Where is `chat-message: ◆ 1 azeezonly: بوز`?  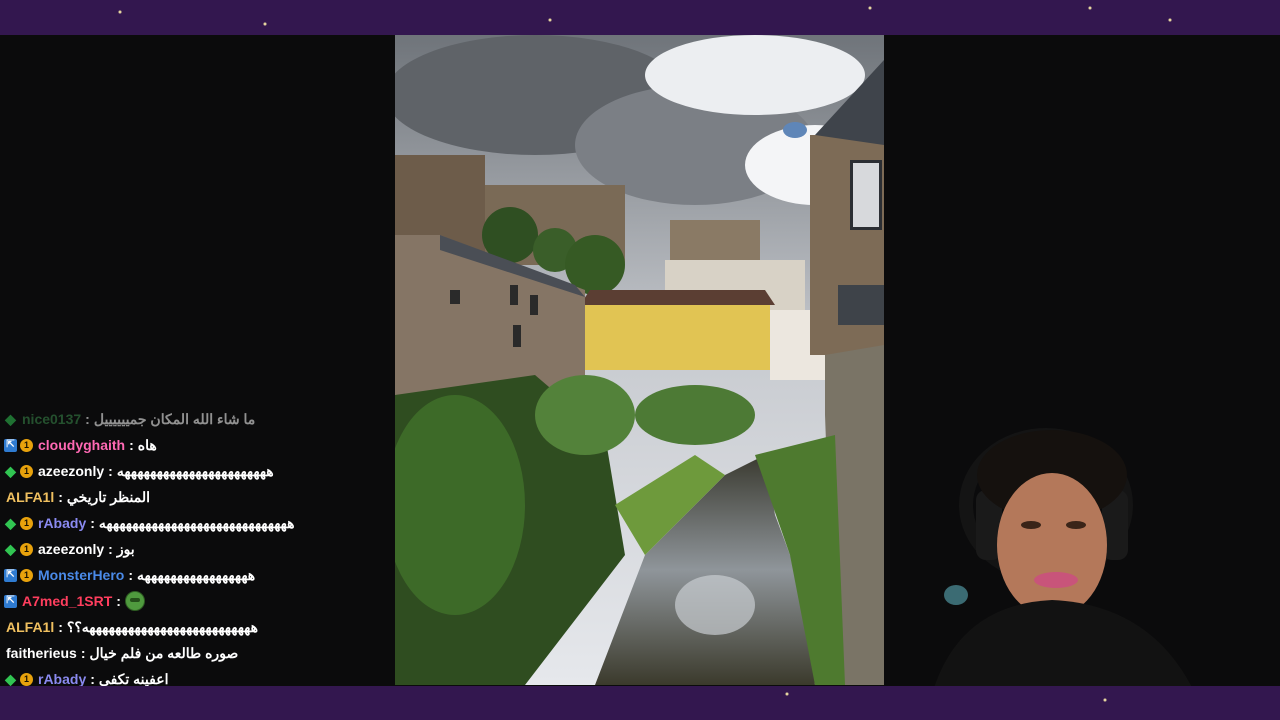
chat-message: ◆ 1 azeezonly: بوز is located at coordinates (69, 549).